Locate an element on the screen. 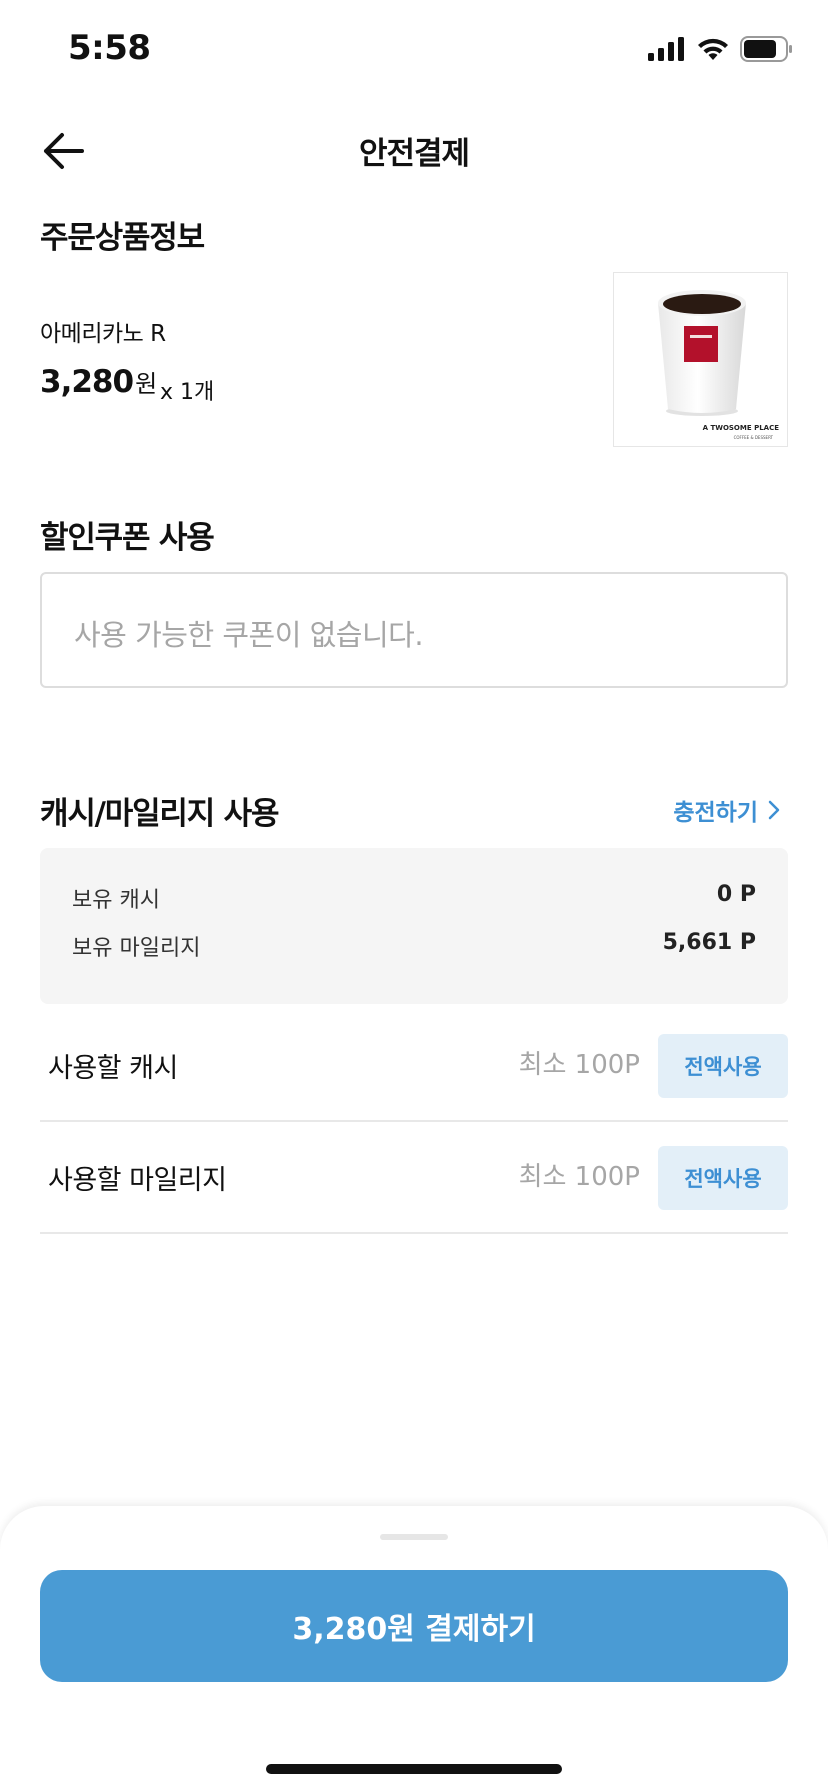 Image resolution: width=828 pixels, height=1792 pixels. product-name: 아메리카노 R is located at coordinates (103, 334).